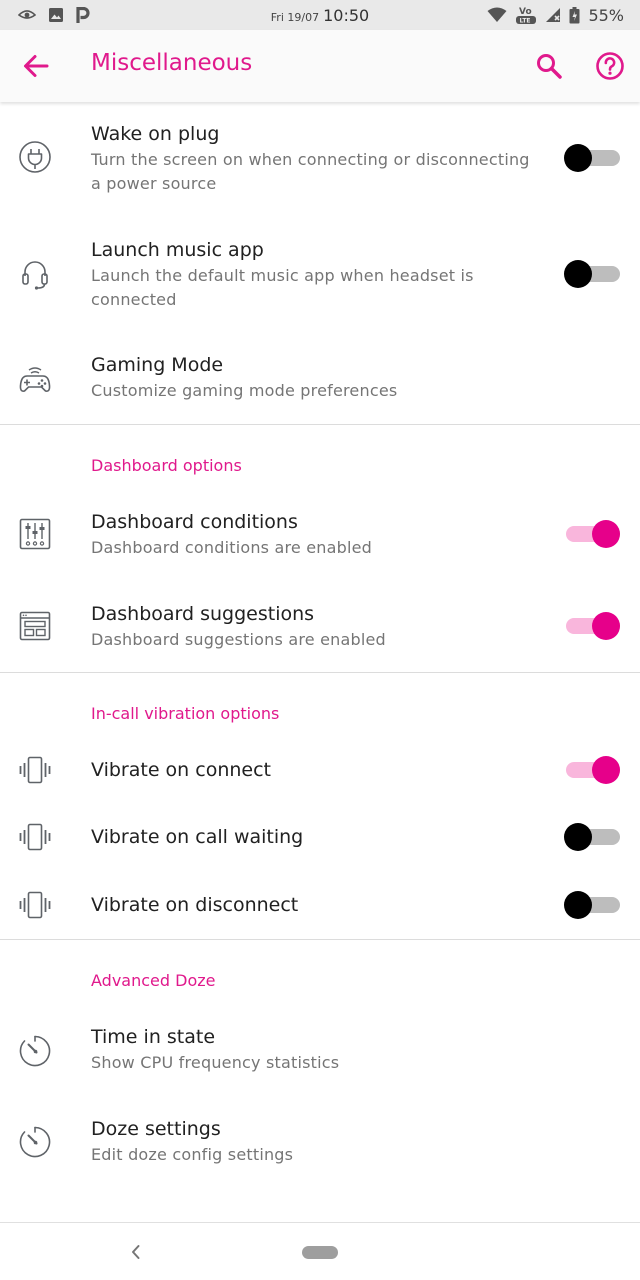 This screenshot has width=640, height=1280. Describe the element at coordinates (181, 770) in the screenshot. I see `vibrate-connect-title: Vibrate on connect` at that location.